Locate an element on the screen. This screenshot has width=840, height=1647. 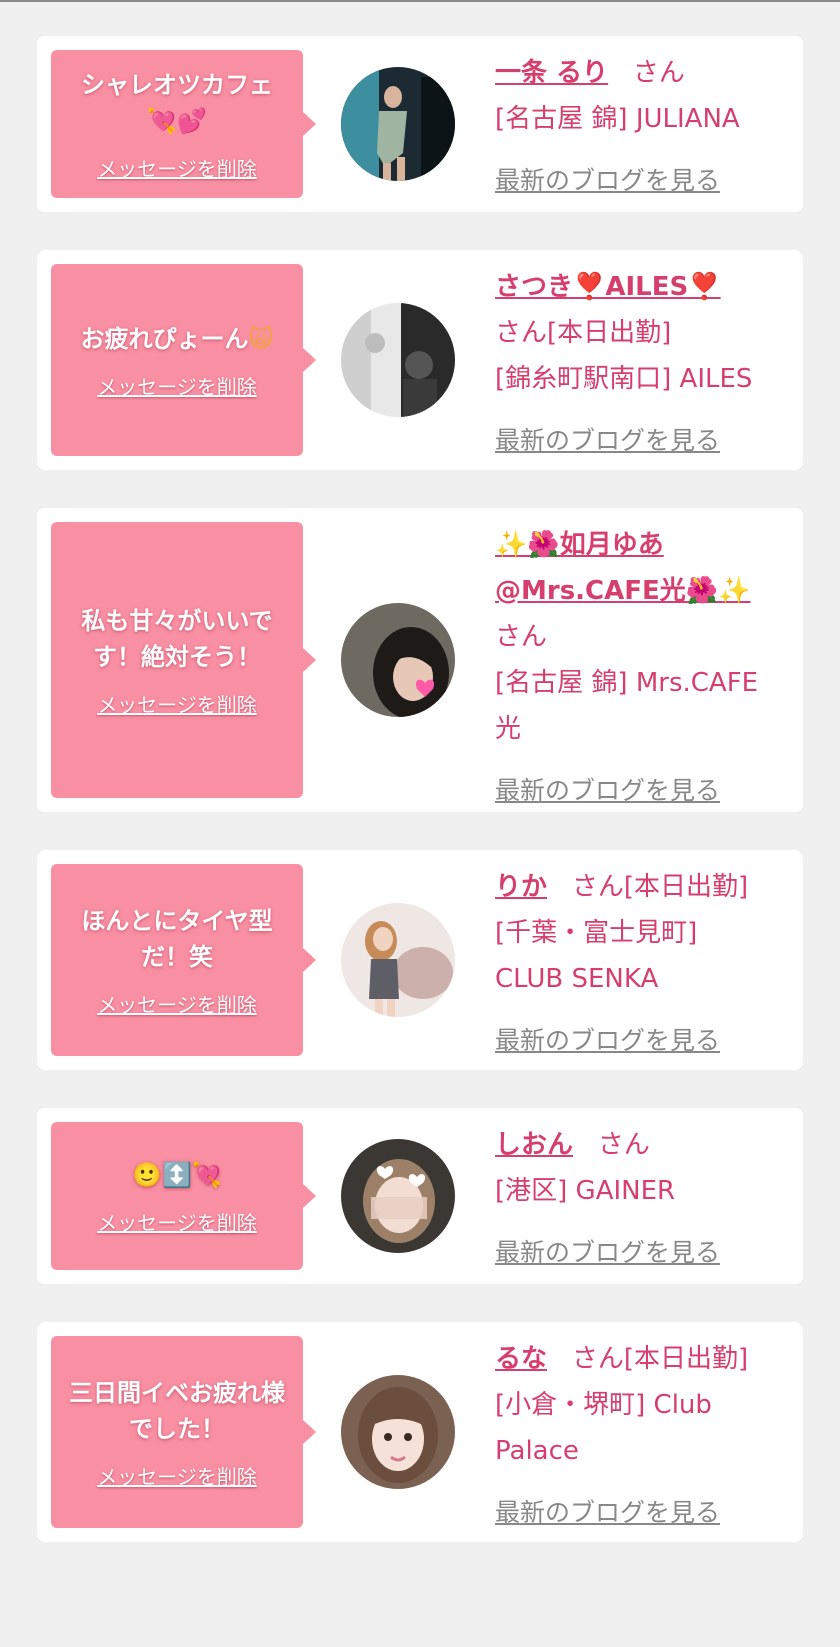
profile-name-link: ✨🌺如月ゆあ@Mrs.CAFE光🌺✨ is located at coordinates (623, 568).